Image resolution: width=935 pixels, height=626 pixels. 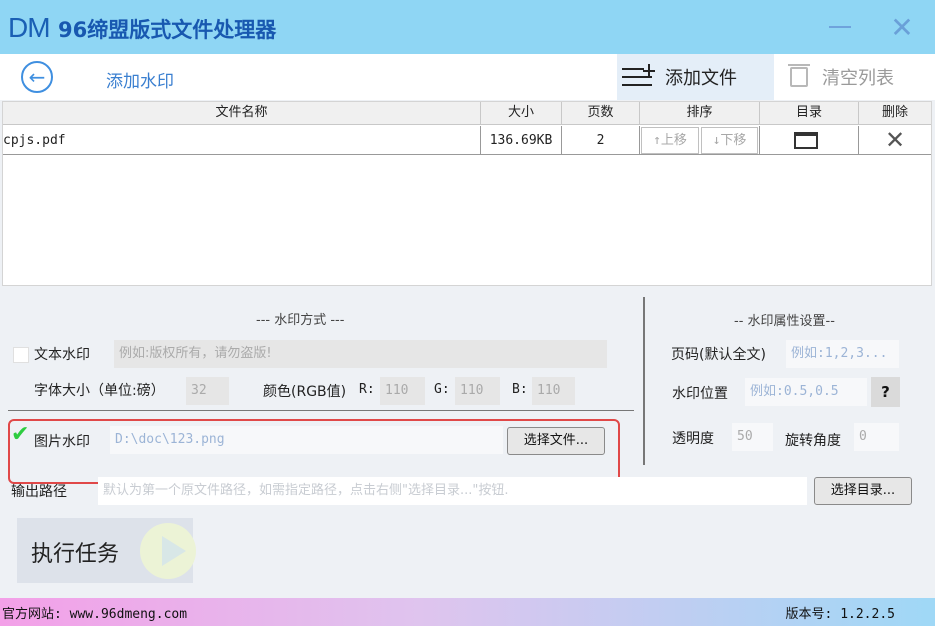 I want to click on green-input: 110, so click(x=477, y=391).